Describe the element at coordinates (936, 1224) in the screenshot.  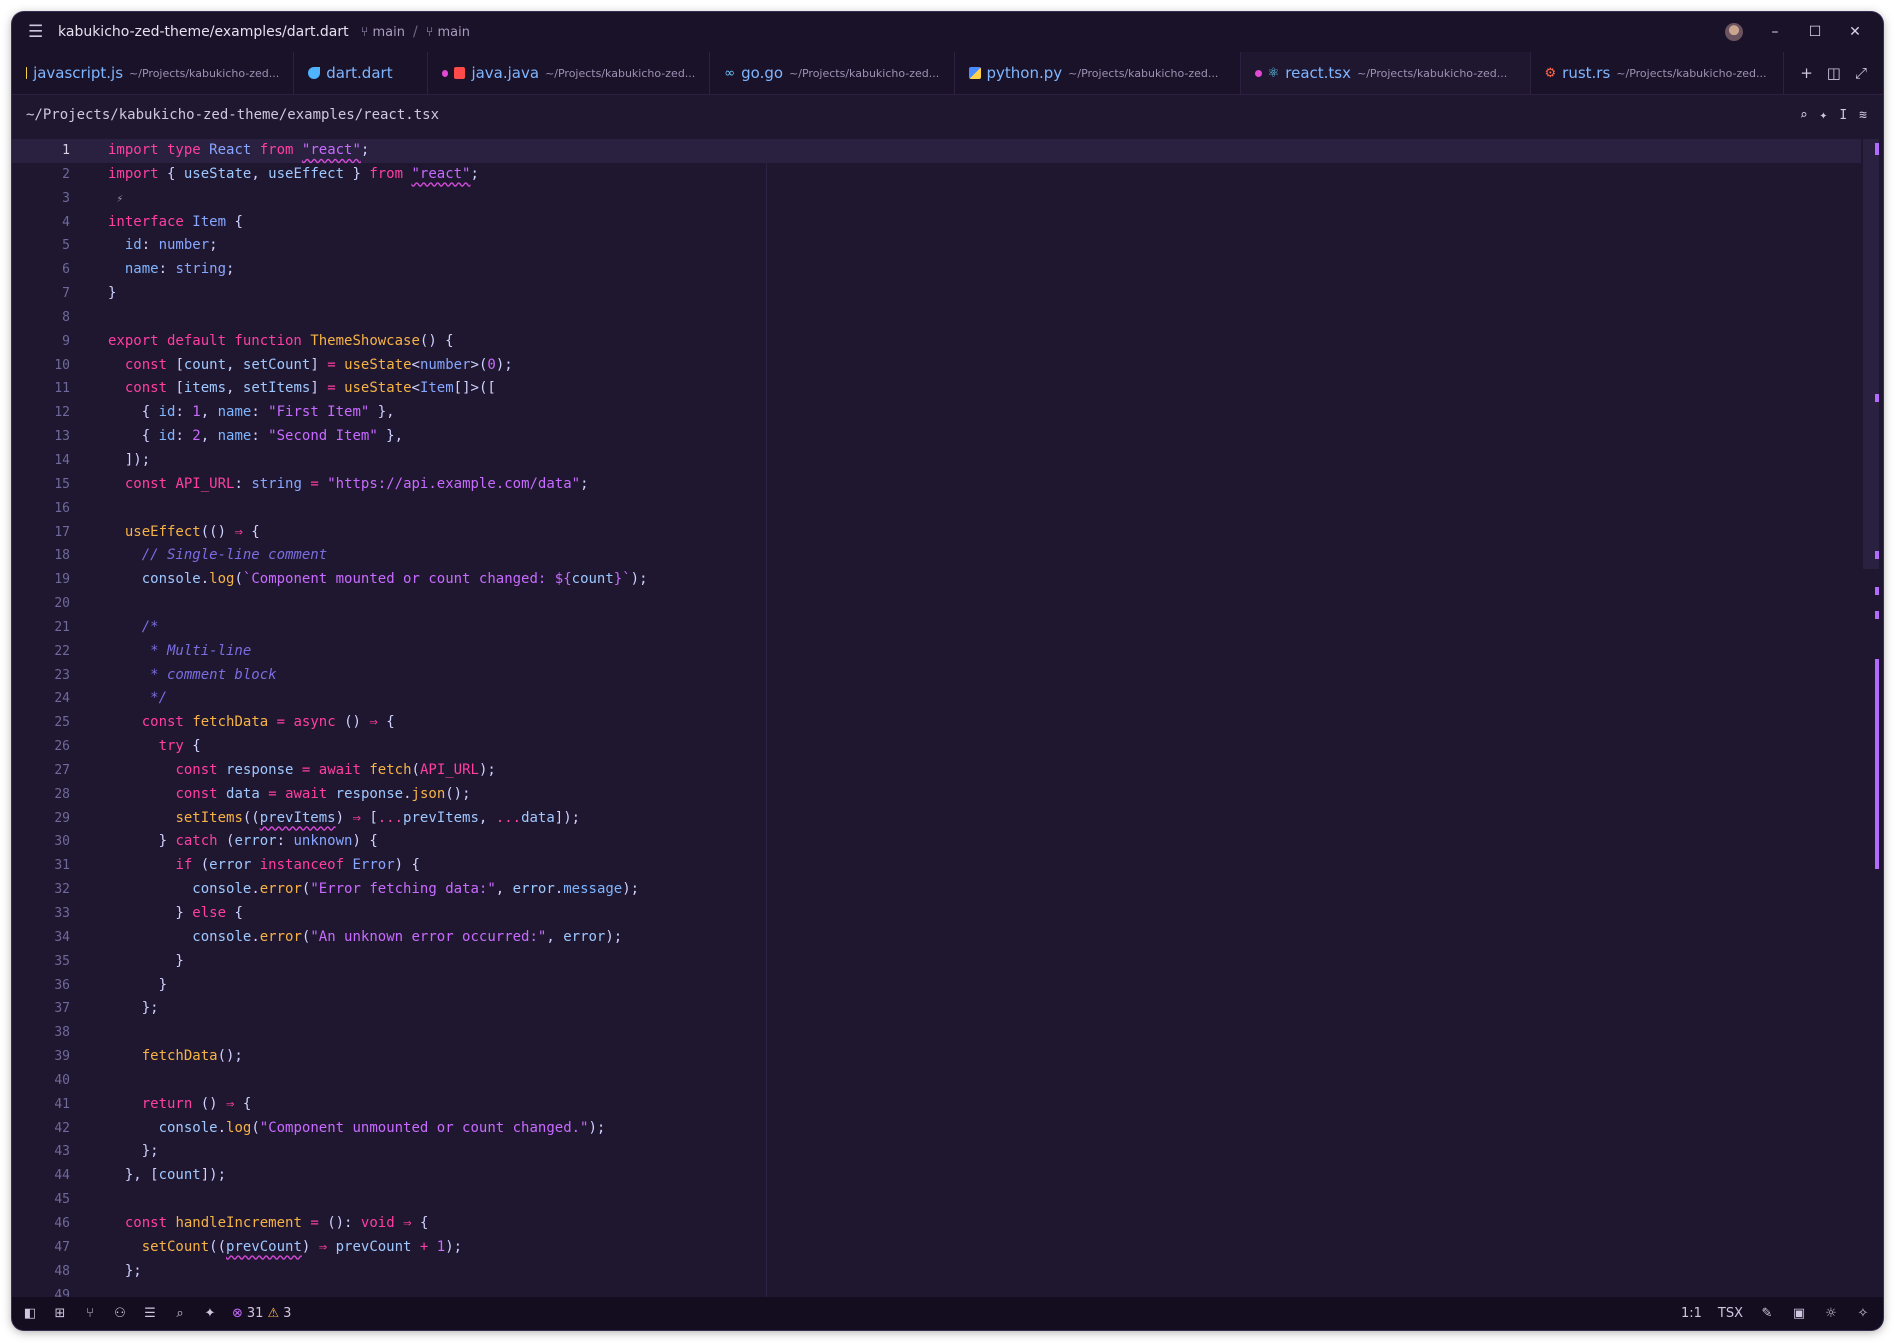
I see `code-line: 46 const handleIncrement = (): void ⇒ {` at that location.